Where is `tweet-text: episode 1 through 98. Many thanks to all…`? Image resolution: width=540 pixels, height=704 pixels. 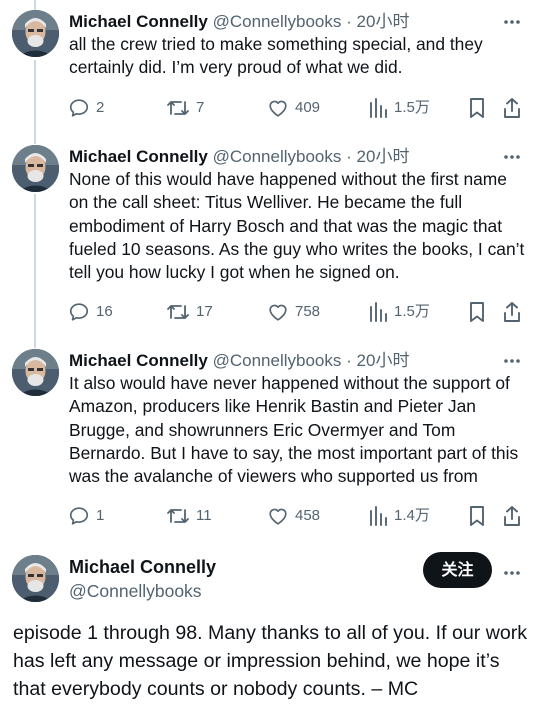
tweet-text: episode 1 through 98. Many thanks to all… is located at coordinates (270, 661).